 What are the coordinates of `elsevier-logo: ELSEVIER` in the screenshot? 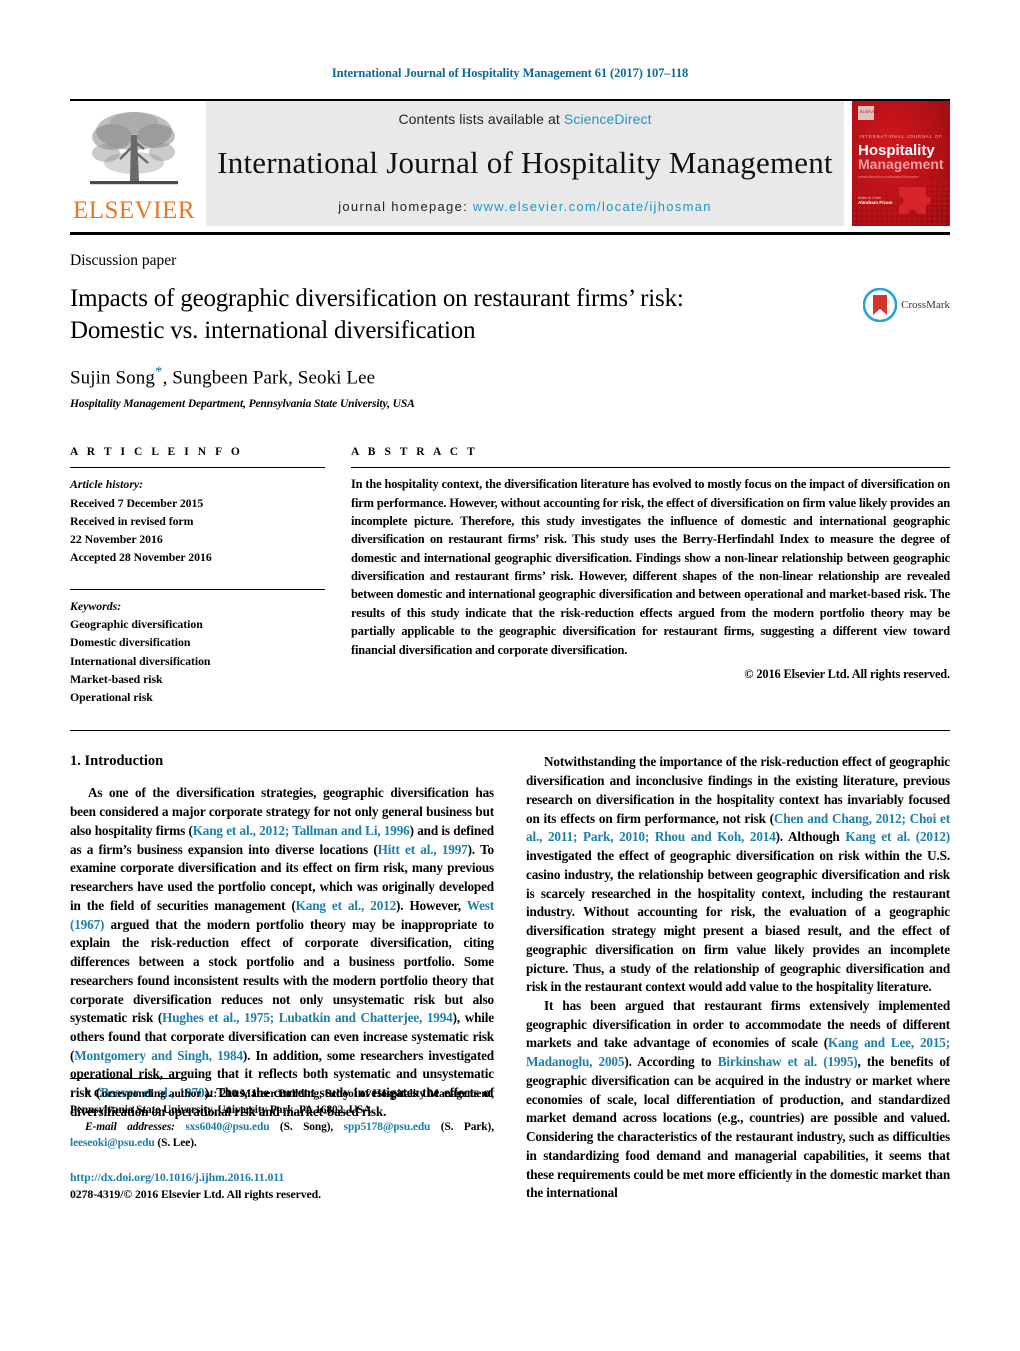 It's located at (134, 163).